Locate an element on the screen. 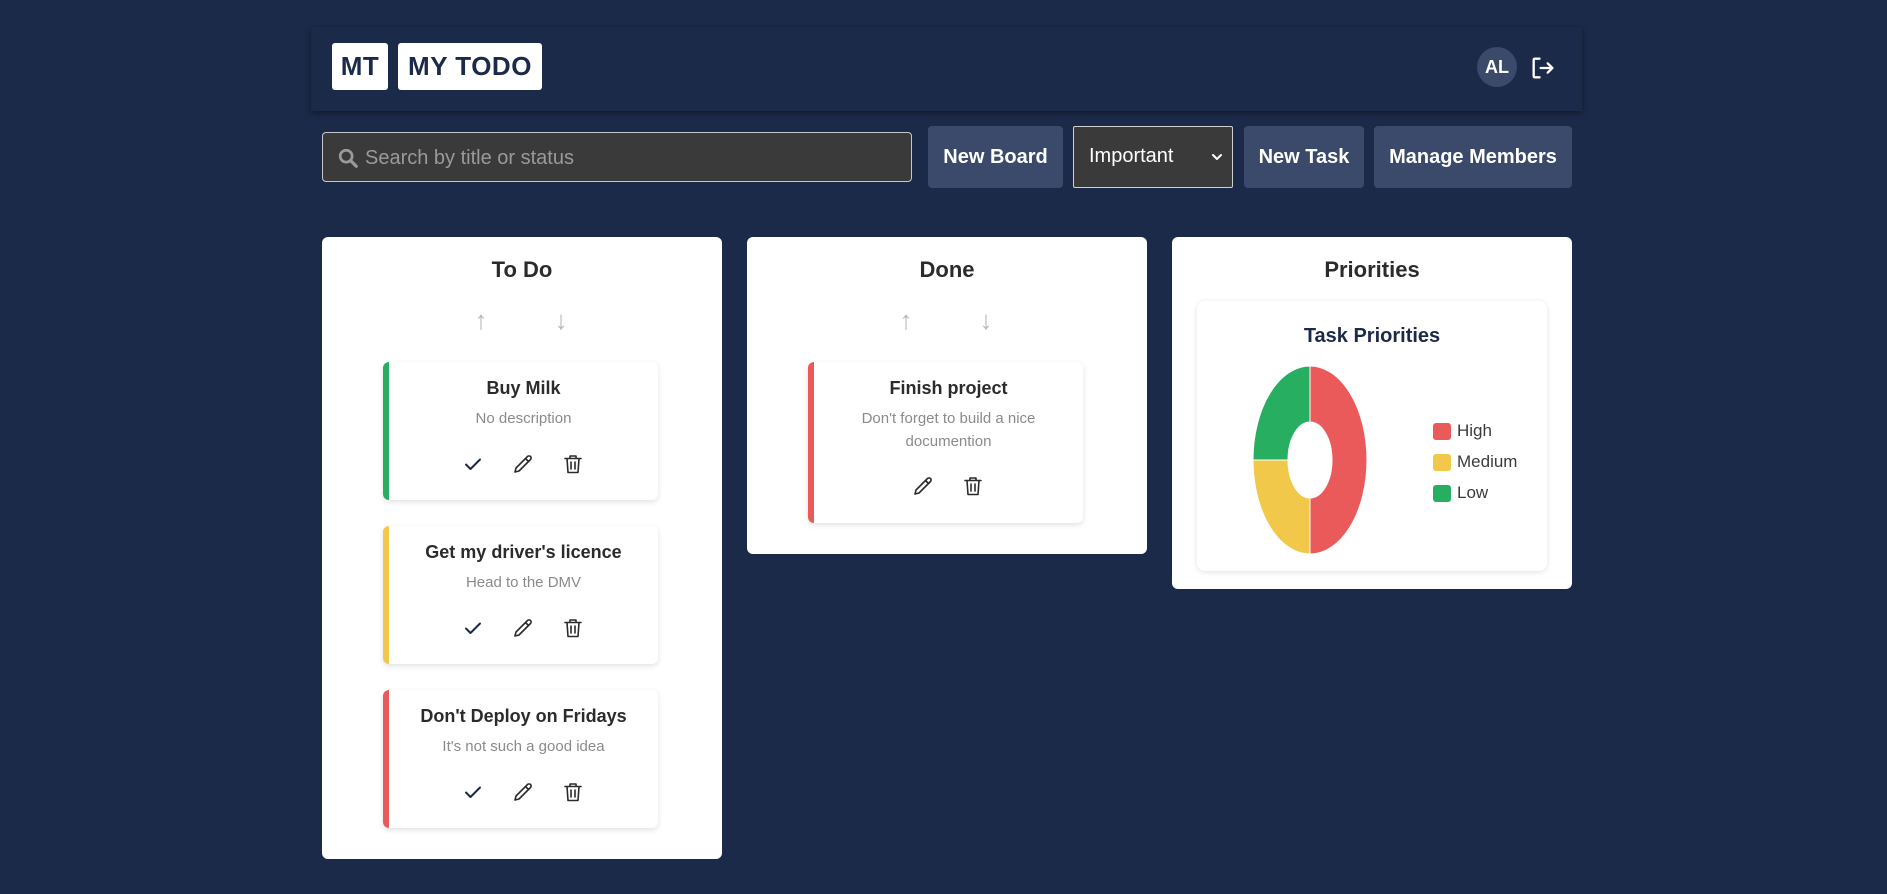 The height and width of the screenshot is (894, 1887). donut-slice-medium is located at coordinates (1281, 507).